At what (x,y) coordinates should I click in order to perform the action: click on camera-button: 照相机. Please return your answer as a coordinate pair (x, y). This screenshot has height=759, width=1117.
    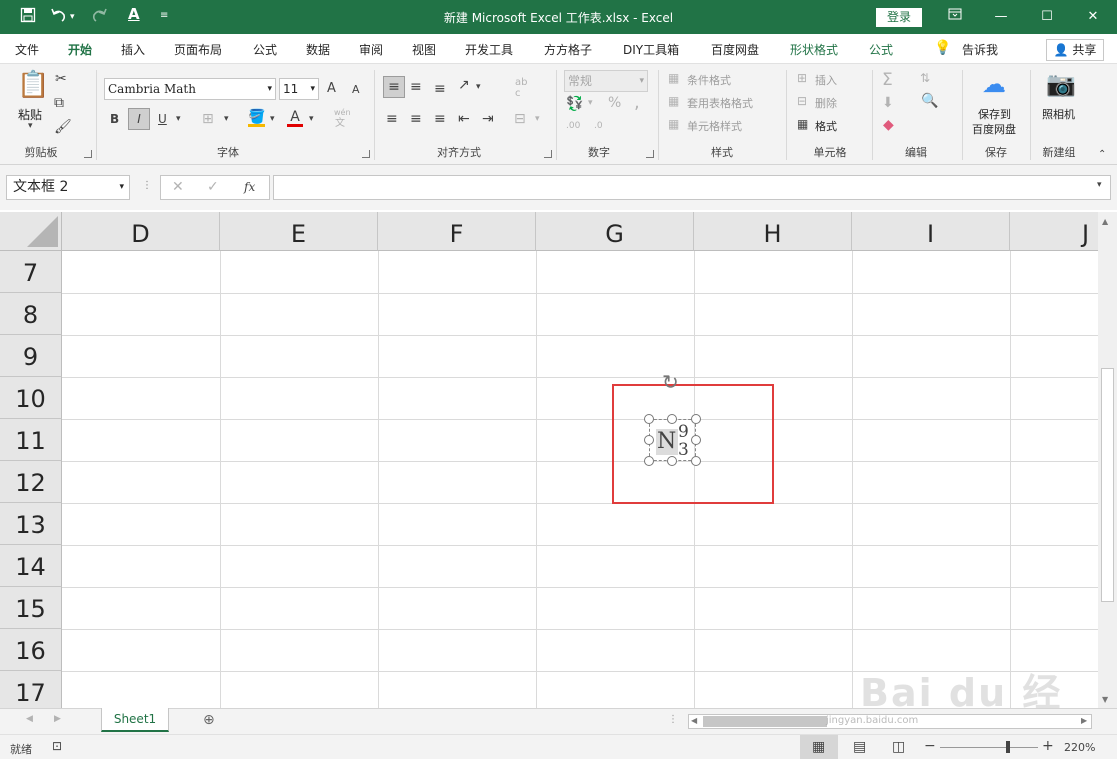
    Looking at the image, I should click on (1058, 114).